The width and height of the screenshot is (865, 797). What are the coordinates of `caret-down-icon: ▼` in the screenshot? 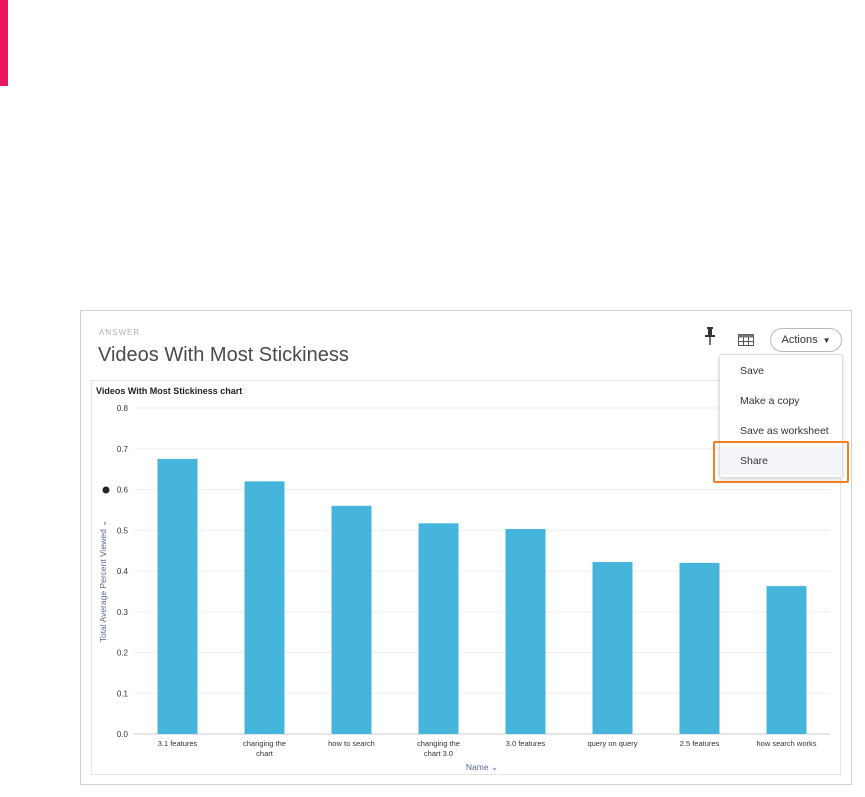 It's located at (826, 340).